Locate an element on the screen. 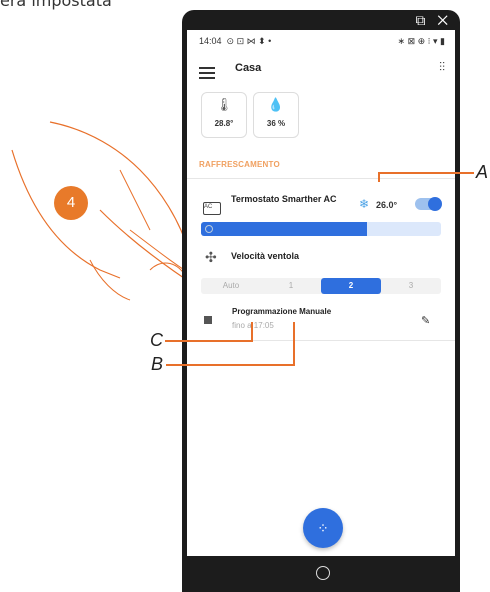 Image resolution: width=490 pixels, height=592 pixels. hamburger-menu-icon is located at coordinates (207, 73).